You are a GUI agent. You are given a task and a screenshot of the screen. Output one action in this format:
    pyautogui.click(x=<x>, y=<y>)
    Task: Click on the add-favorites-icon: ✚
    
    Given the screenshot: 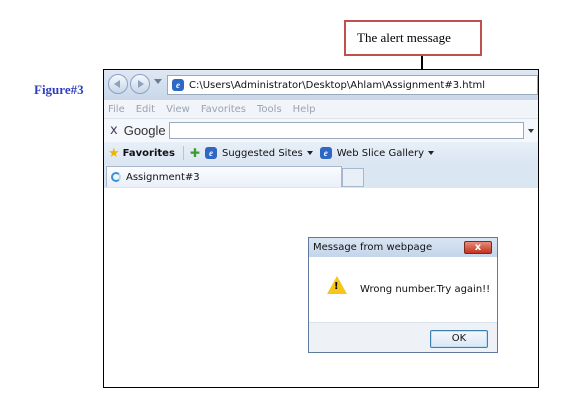 What is the action you would take?
    pyautogui.click(x=195, y=153)
    